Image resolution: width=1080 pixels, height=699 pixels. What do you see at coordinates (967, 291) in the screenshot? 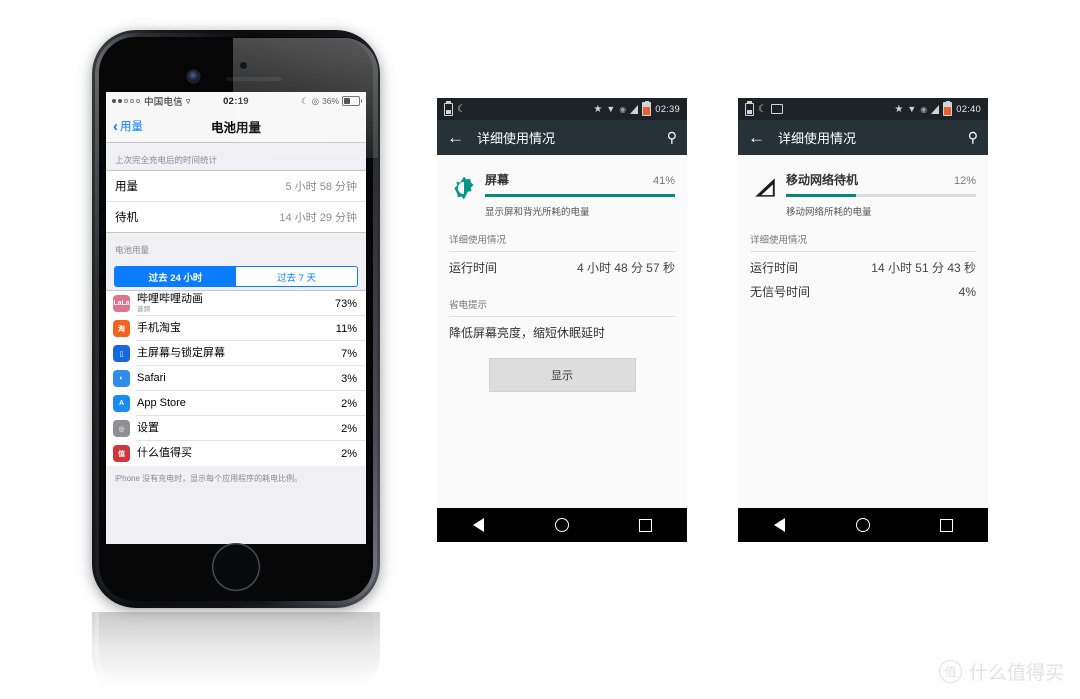
I see `row-value: 4%` at bounding box center [967, 291].